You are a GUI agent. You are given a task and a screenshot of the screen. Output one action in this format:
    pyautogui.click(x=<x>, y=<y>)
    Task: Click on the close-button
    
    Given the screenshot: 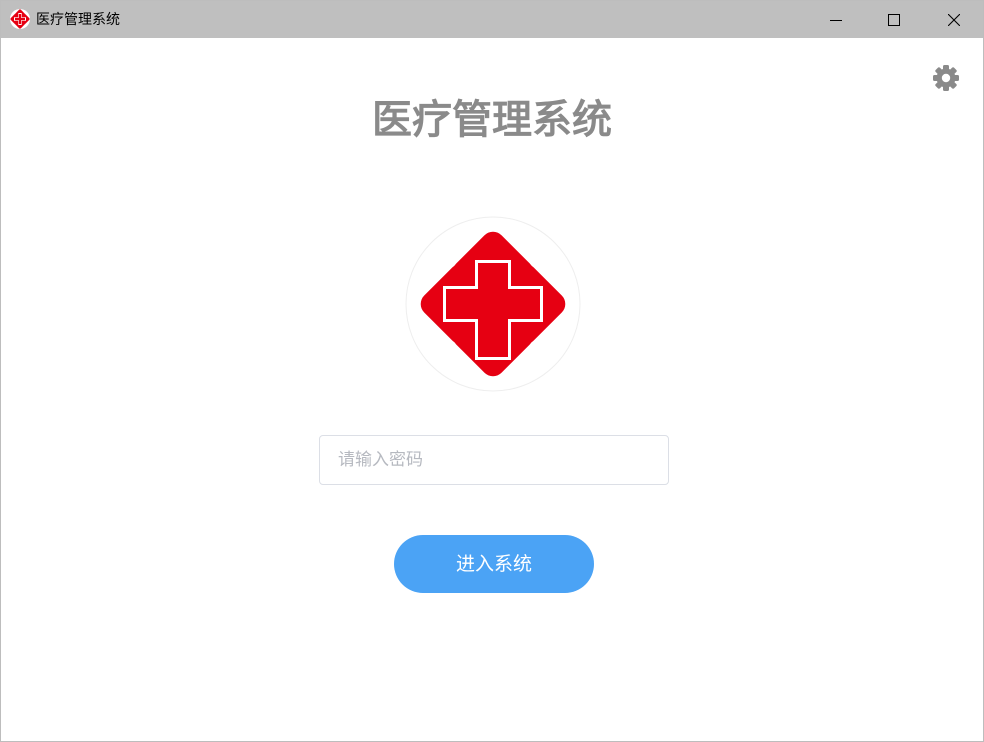 What is the action you would take?
    pyautogui.click(x=954, y=19)
    